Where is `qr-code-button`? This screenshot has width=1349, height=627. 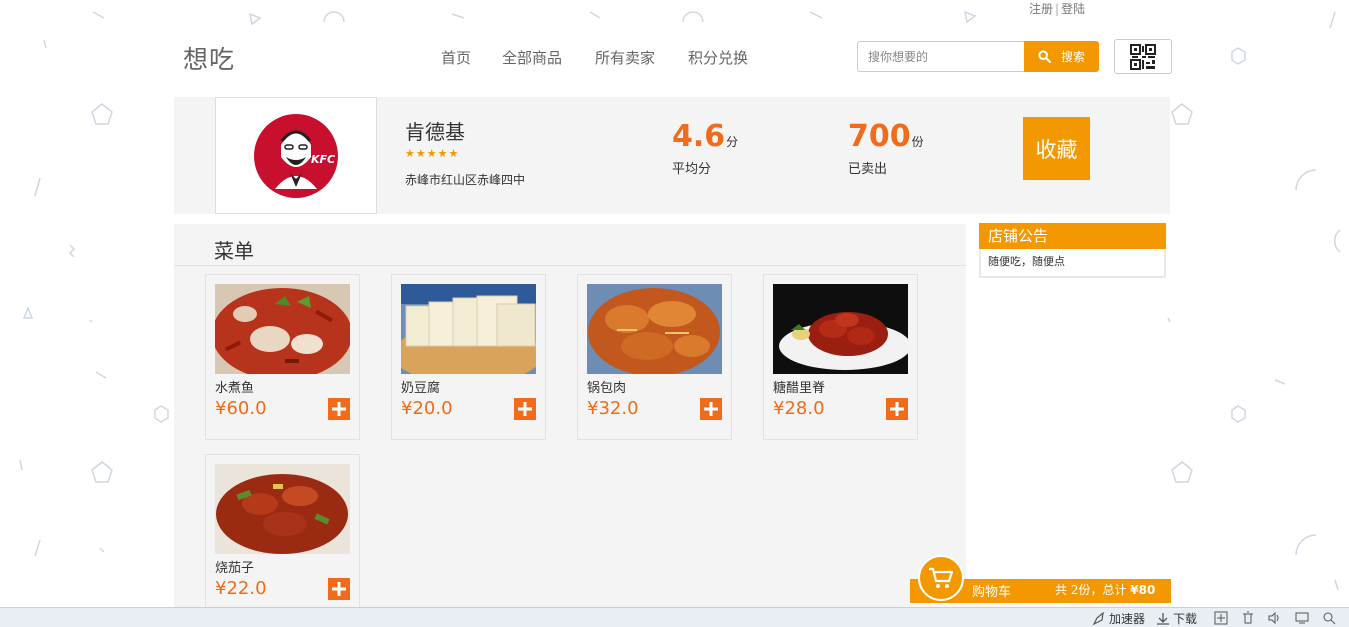
qr-code-button is located at coordinates (1143, 56).